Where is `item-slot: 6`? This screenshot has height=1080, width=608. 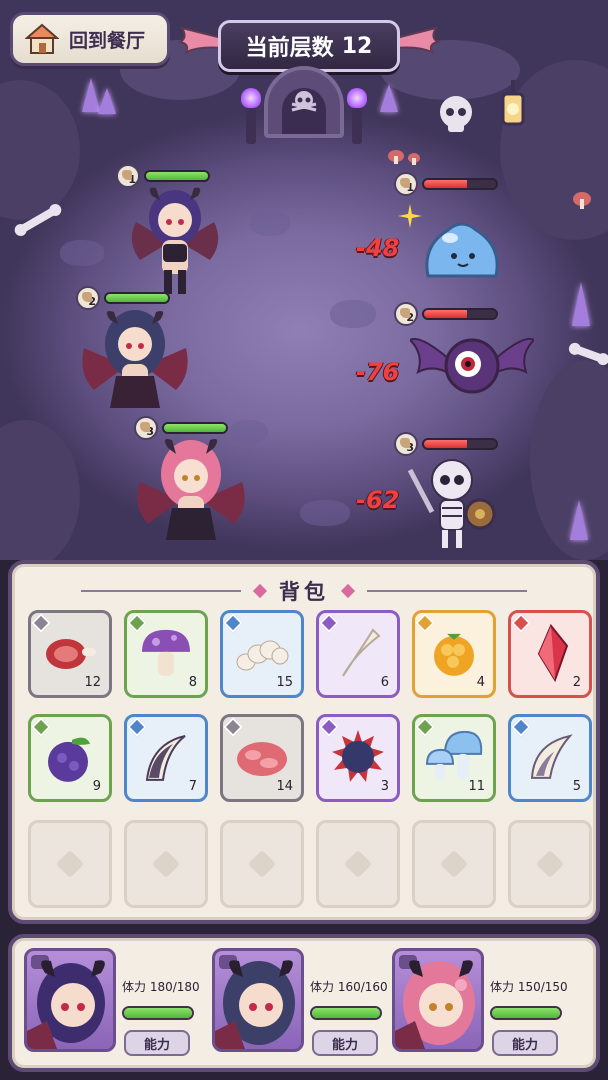 item-slot: 6 is located at coordinates (358, 654).